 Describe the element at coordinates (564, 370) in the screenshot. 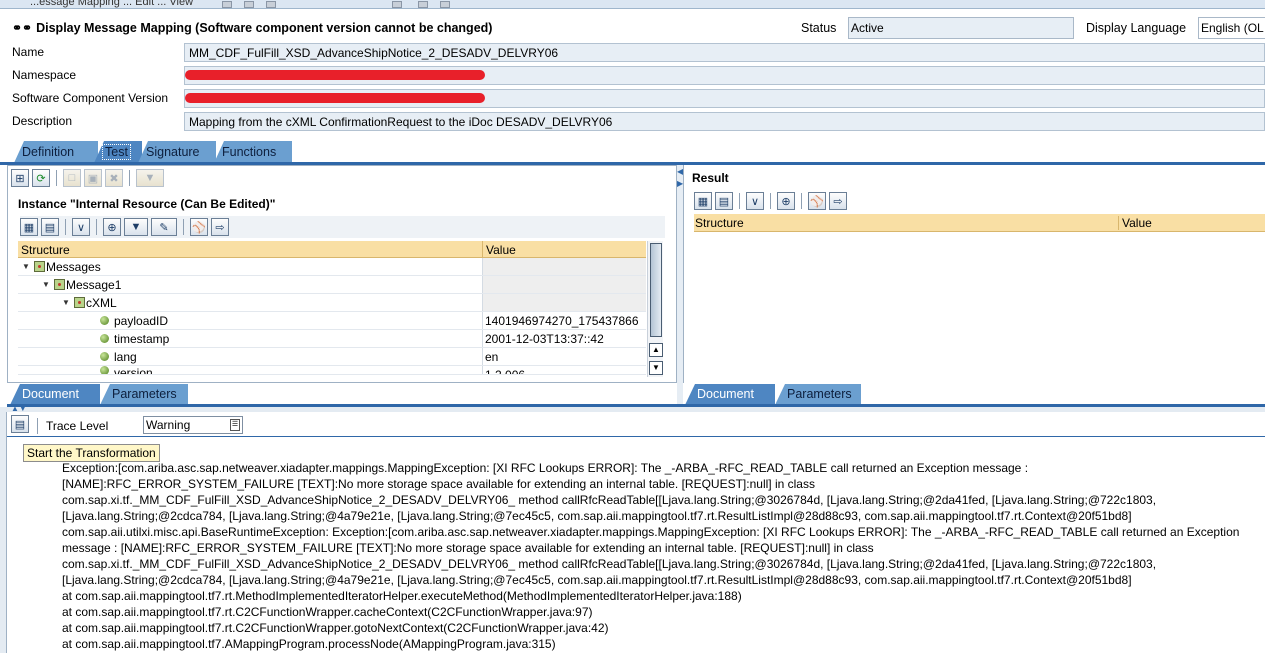

I see `tree-node-value: 1.2.006` at that location.